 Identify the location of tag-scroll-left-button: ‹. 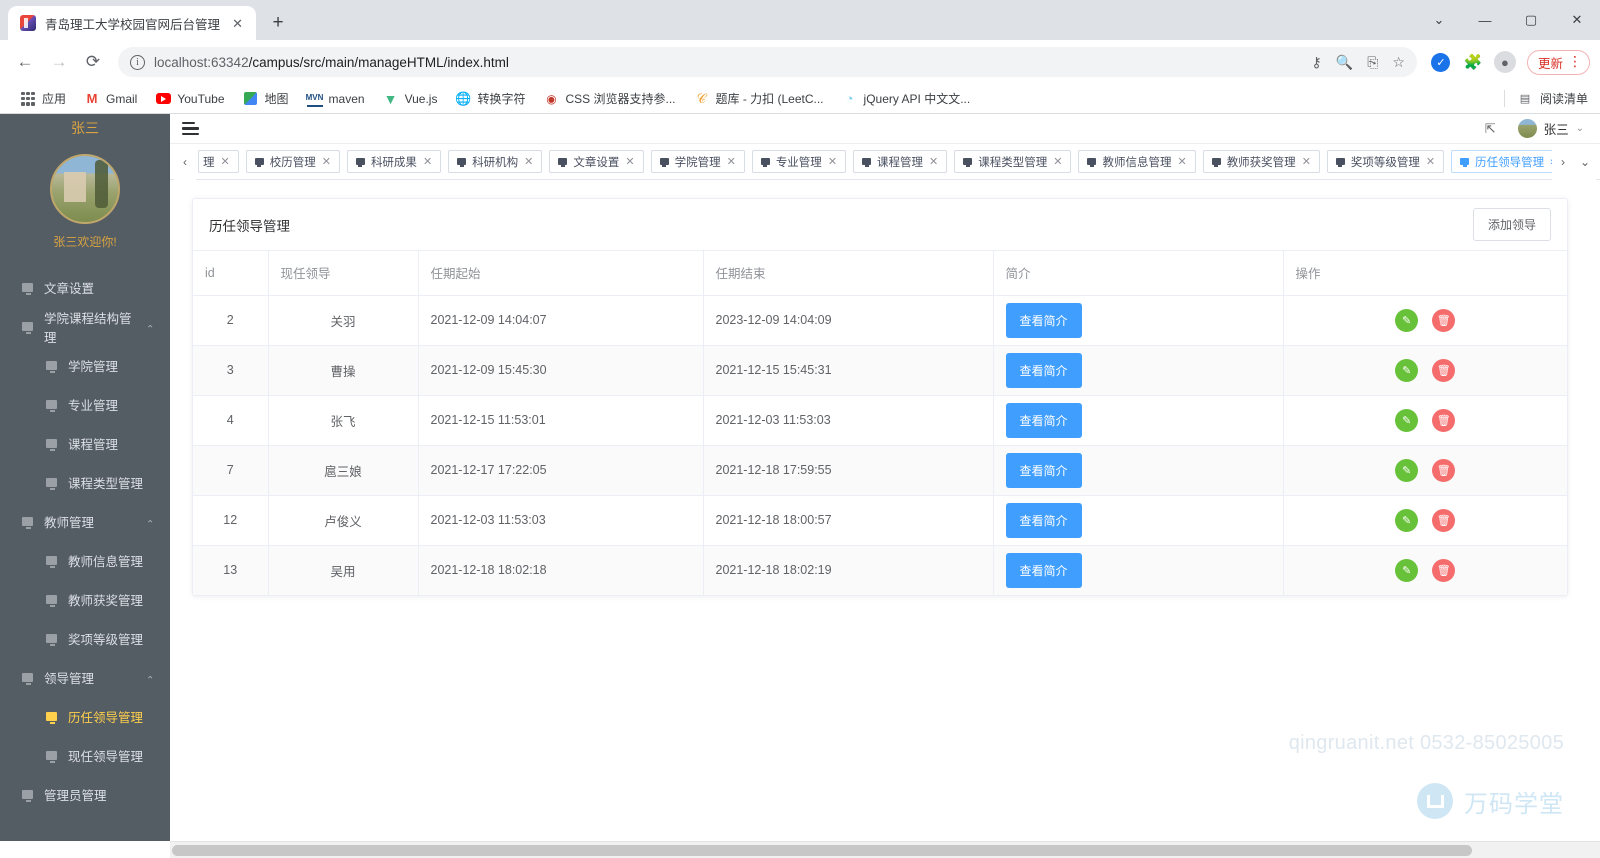
(185, 161).